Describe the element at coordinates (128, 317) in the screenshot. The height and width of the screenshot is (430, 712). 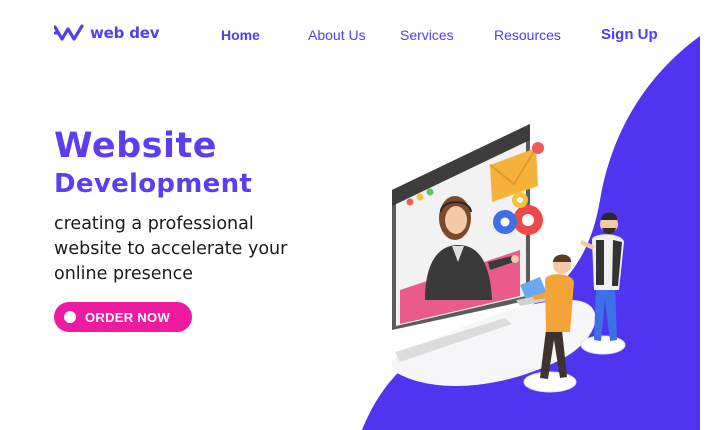
I see `order-now-label: ORDER NOW` at that location.